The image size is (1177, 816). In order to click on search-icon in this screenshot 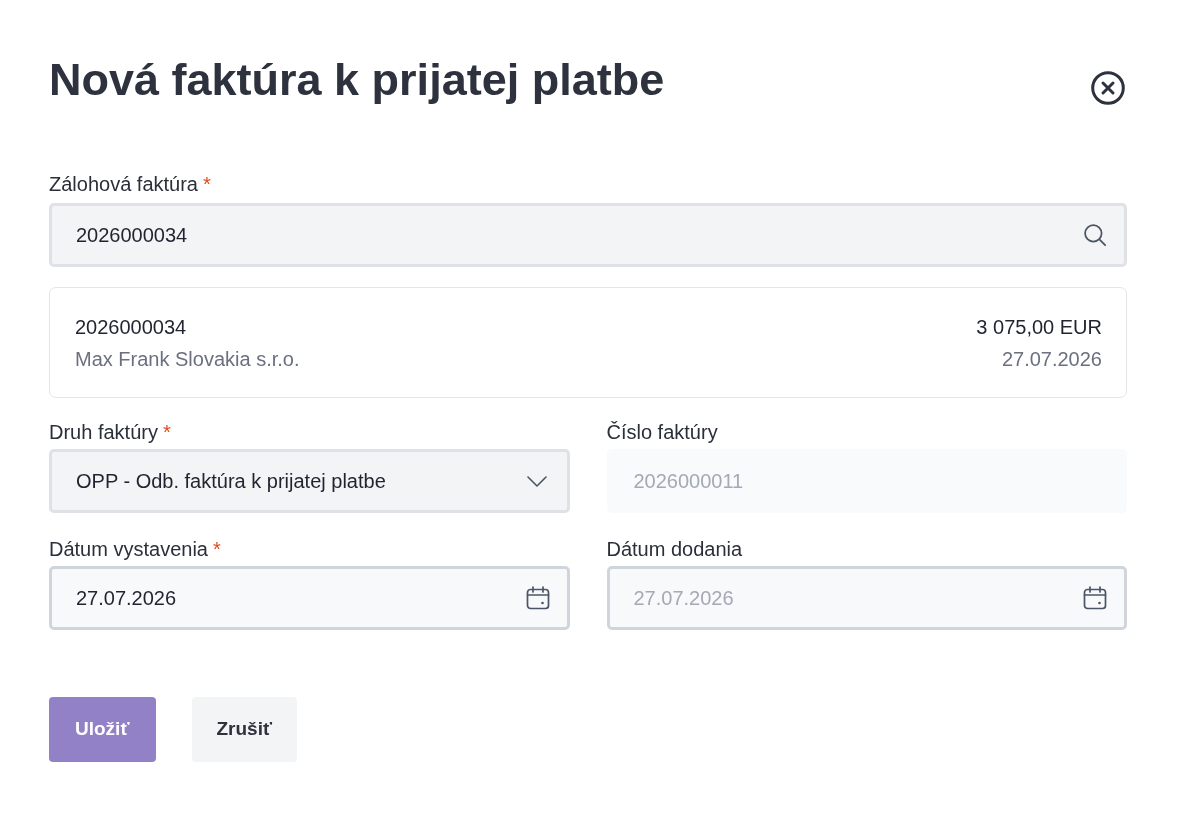, I will do `click(1095, 235)`.